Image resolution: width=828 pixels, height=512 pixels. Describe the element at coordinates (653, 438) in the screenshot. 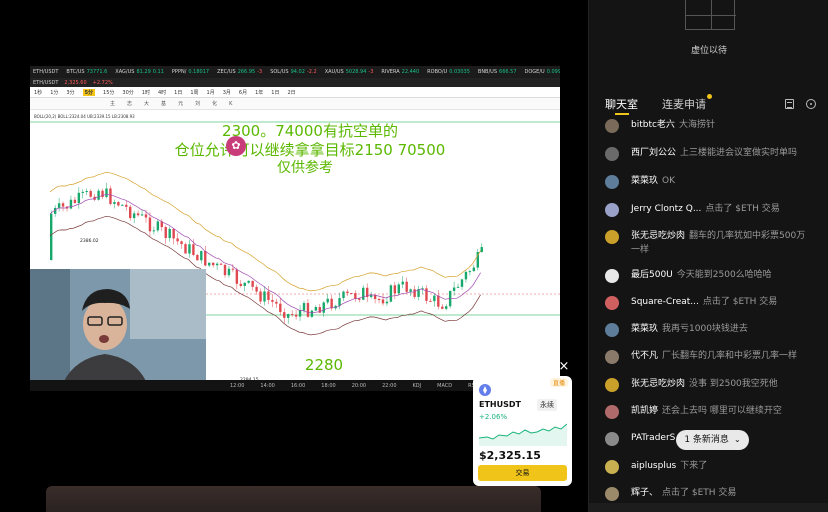

I see `username: PATraderS` at that location.